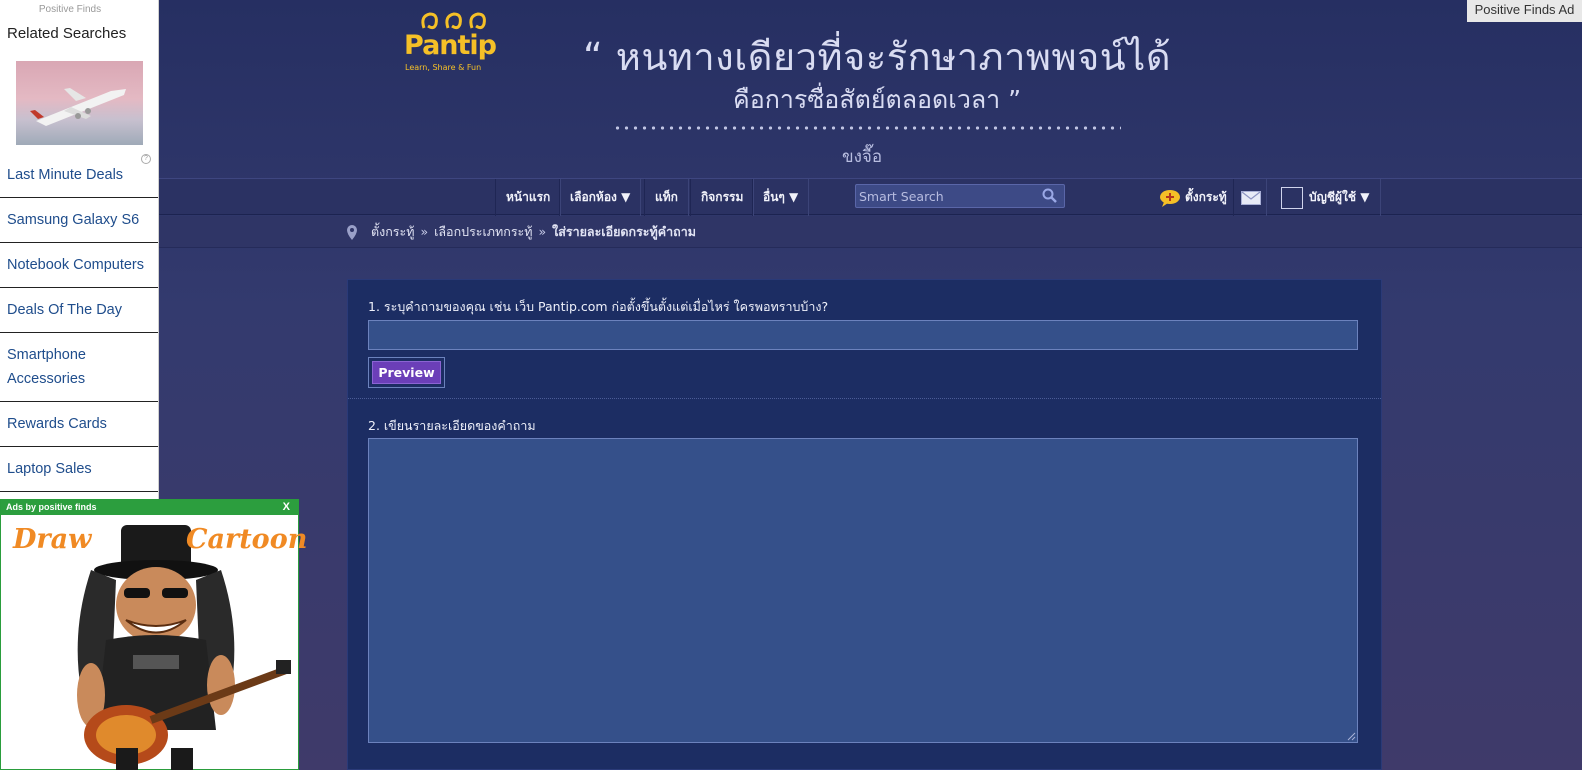 This screenshot has width=1582, height=770. Describe the element at coordinates (443, 67) in the screenshot. I see `logo-tagline: Learn, Share & Fun` at that location.